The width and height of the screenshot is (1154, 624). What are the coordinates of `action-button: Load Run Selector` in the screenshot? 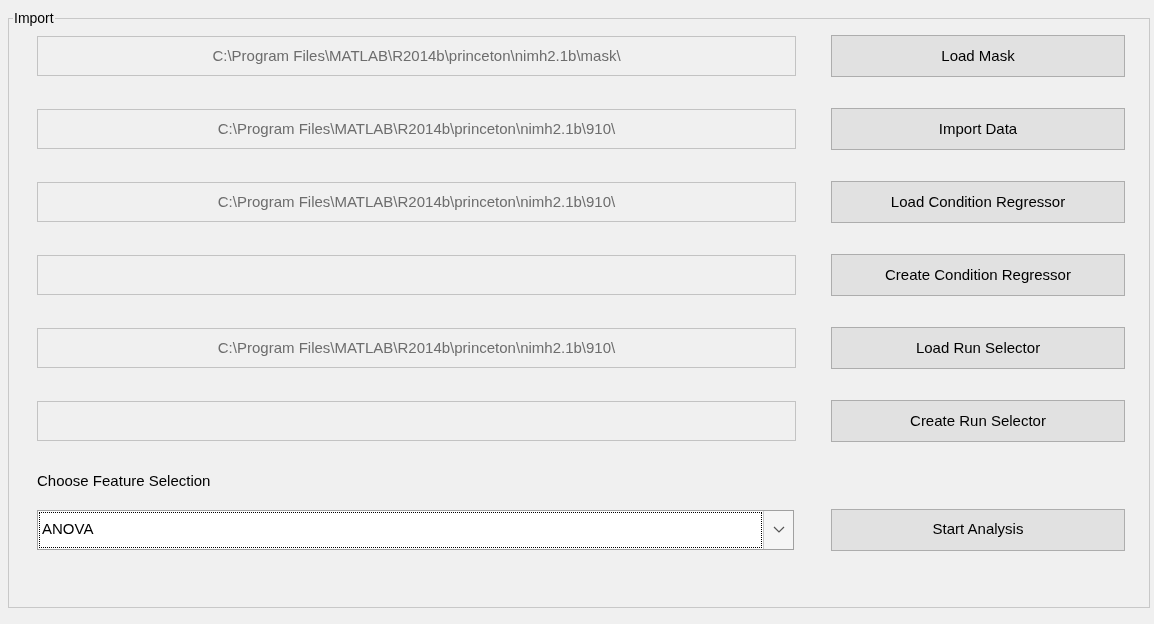 It's located at (978, 348).